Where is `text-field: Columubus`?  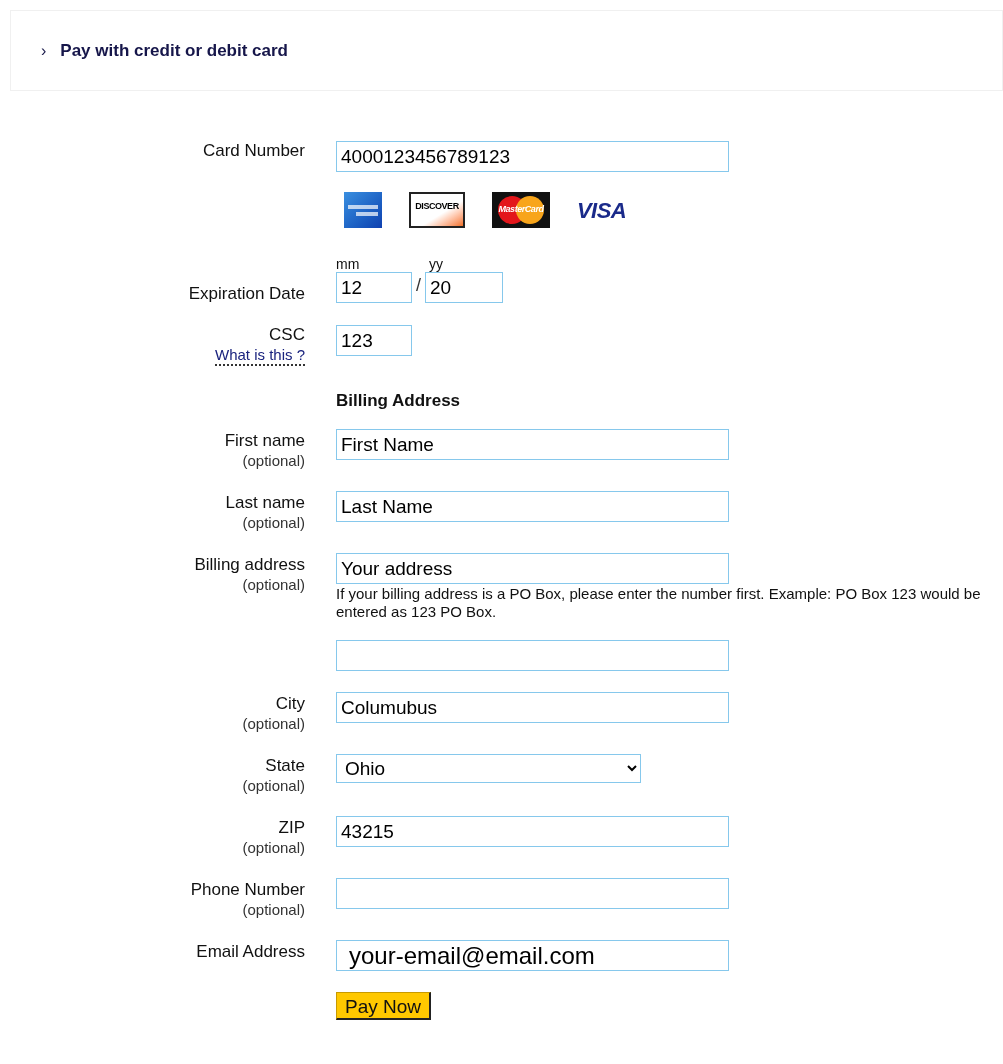
text-field: Columubus is located at coordinates (532, 707).